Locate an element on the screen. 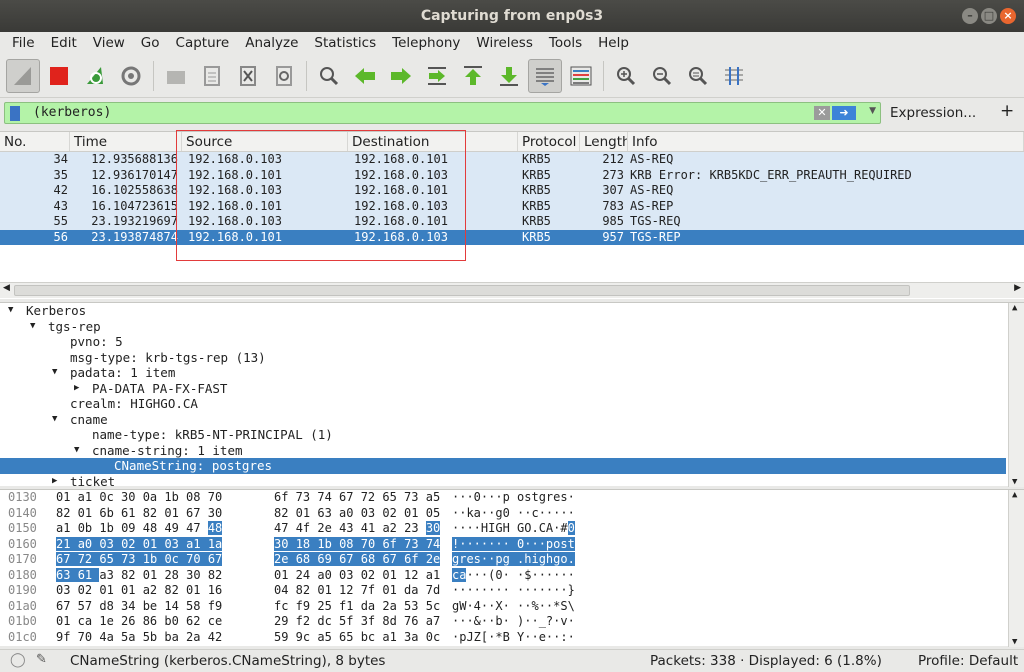  hex-bytes: 01 24 a0 03 02 01 12 a1 is located at coordinates (357, 576).